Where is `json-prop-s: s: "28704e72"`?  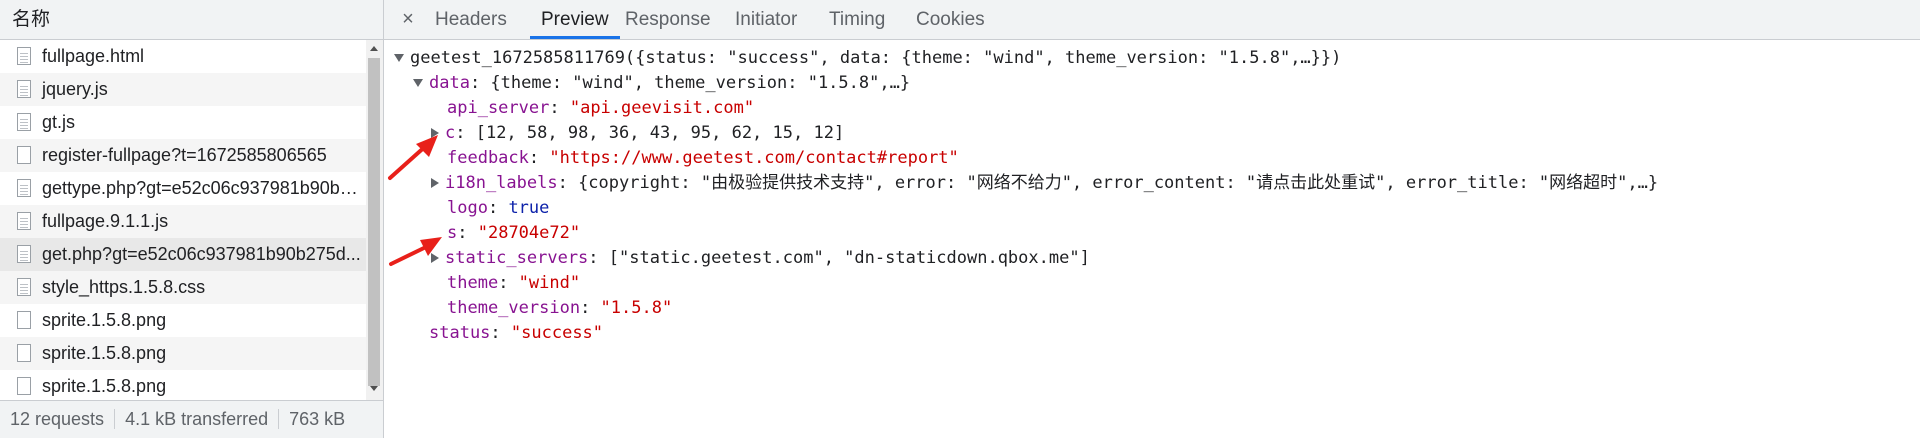
json-prop-s: s: "28704e72" is located at coordinates (514, 233).